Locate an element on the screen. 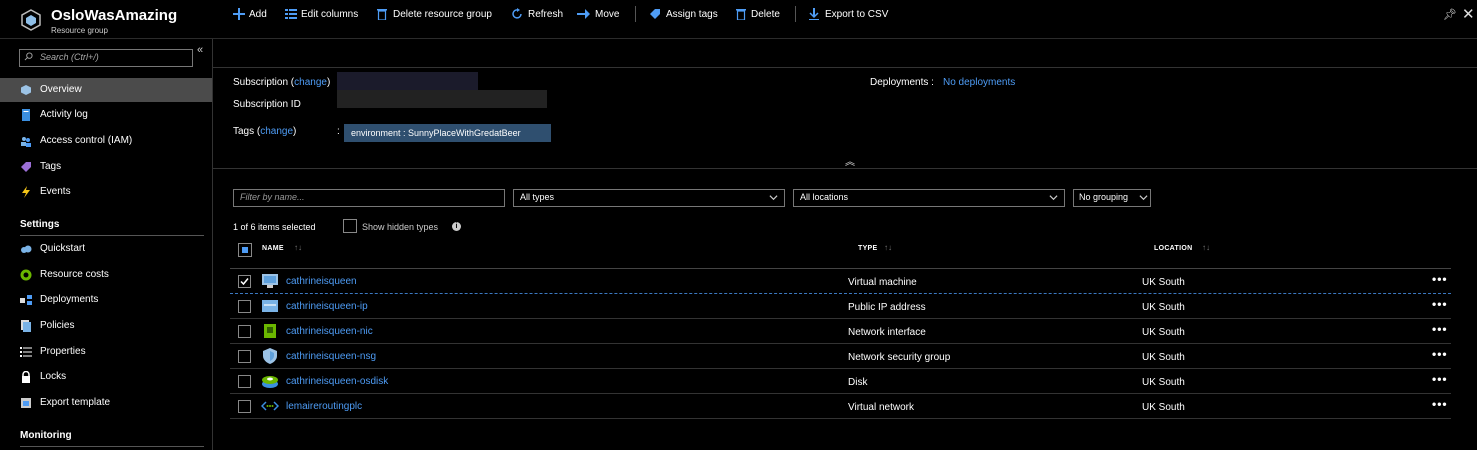 This screenshot has height=450, width=1477. sidebar-item-label: Locks is located at coordinates (53, 376).